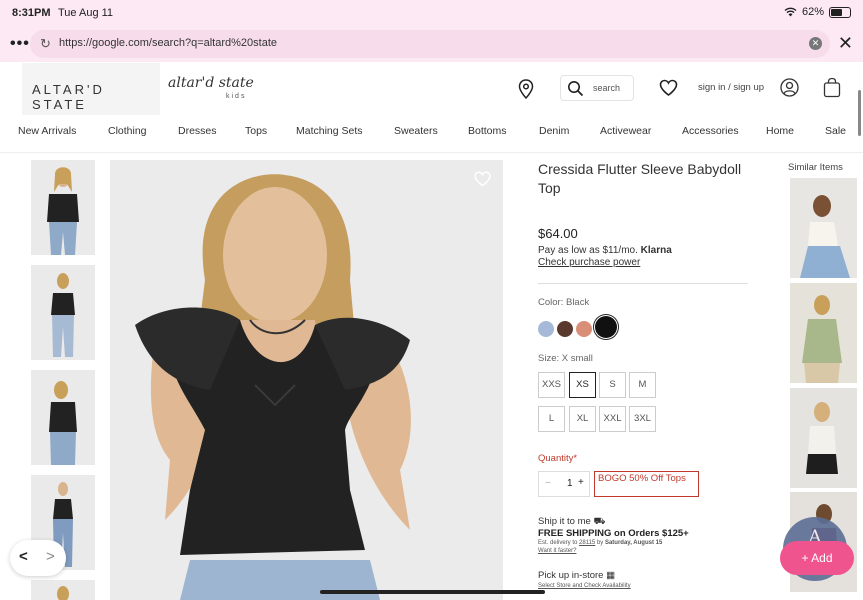 Image resolution: width=863 pixels, height=600 pixels. Describe the element at coordinates (256, 131) in the screenshot. I see `nav-tops: Tops` at that location.